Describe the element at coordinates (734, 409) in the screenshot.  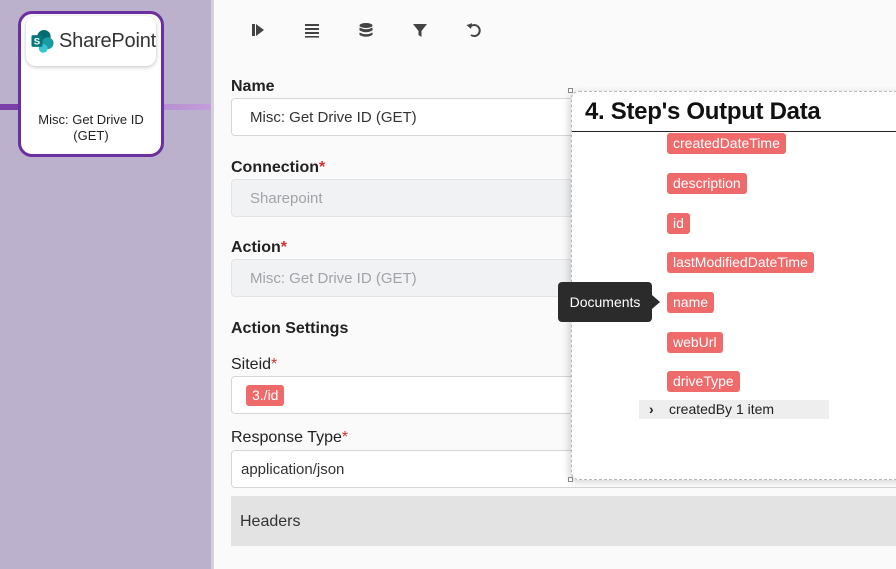
I see `tree-row-createdby: › createdBy 1 item` at that location.